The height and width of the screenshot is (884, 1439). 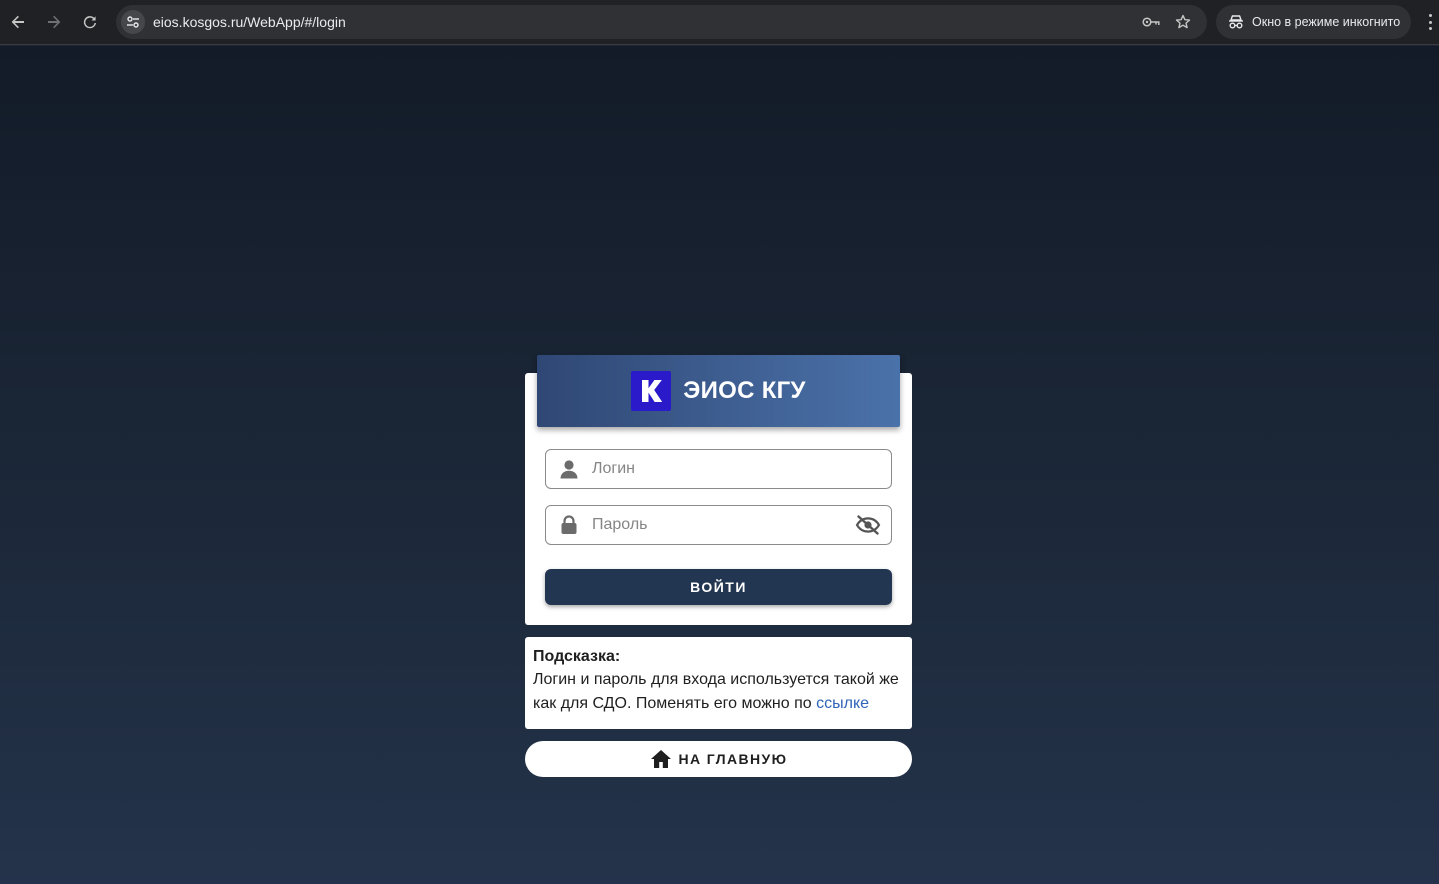 I want to click on site-settings-button, so click(x=133, y=22).